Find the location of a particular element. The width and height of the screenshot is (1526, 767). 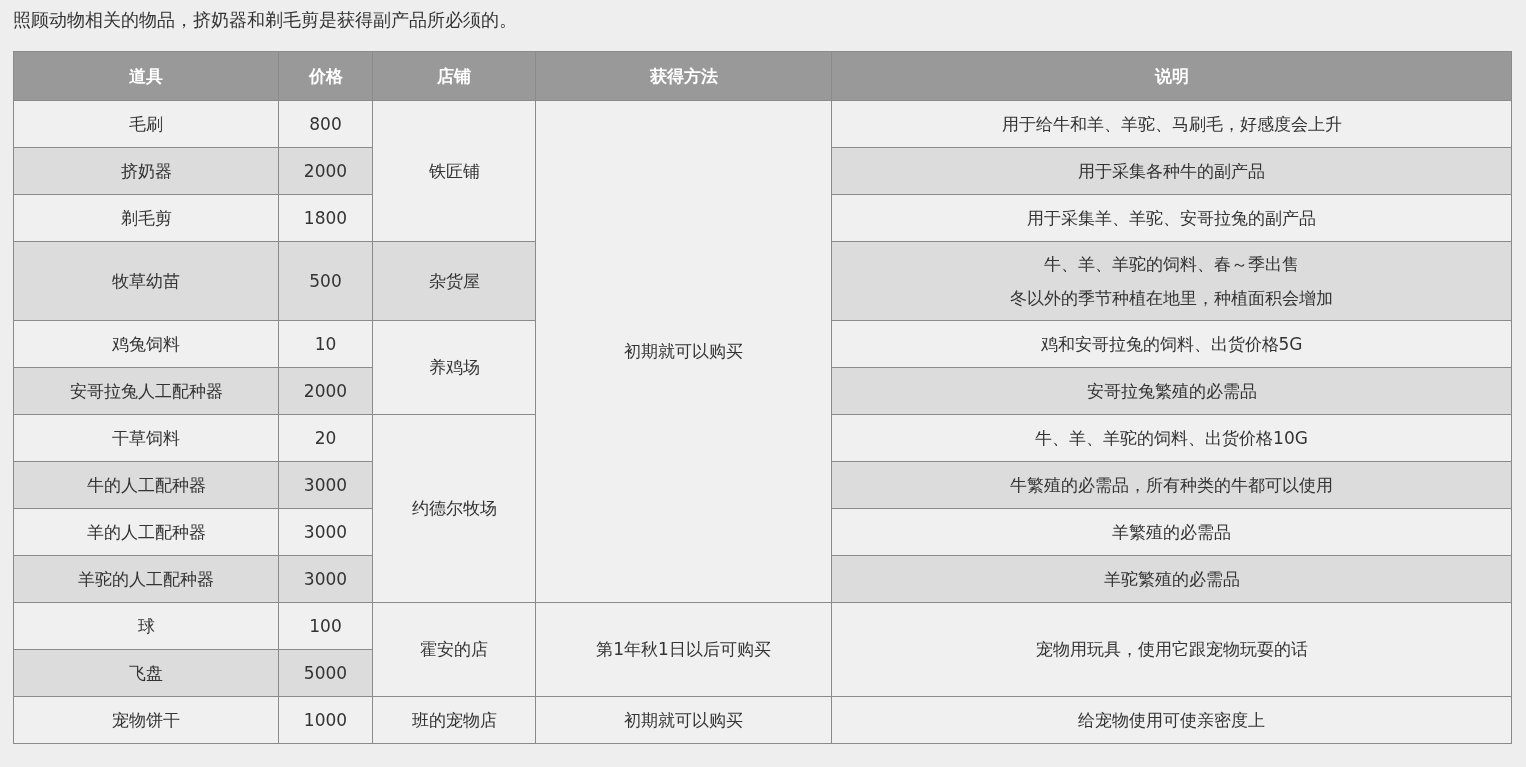

table-cell: 杂货屋 is located at coordinates (454, 281).